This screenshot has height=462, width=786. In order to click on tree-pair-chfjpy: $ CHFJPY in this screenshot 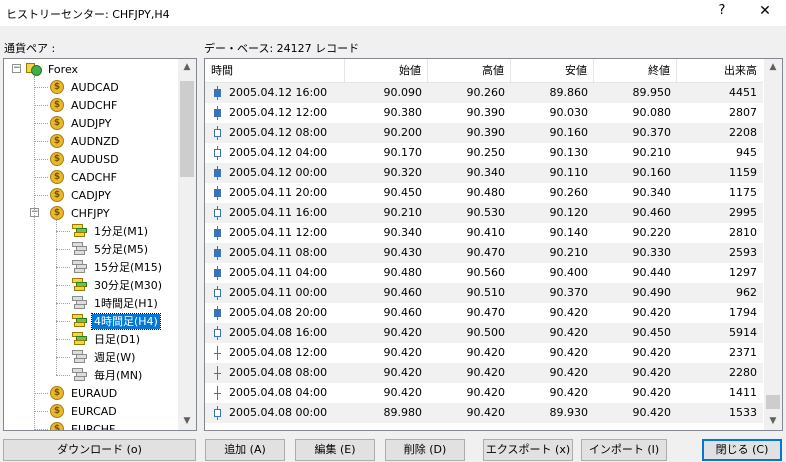, I will do `click(81, 213)`.